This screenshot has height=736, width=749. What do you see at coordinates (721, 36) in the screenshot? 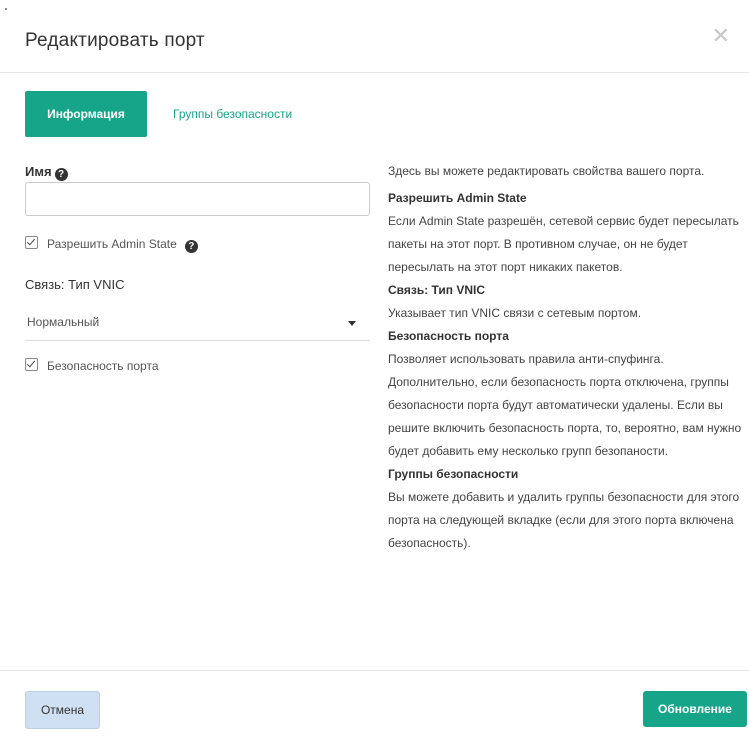
I see `close-icon: ✕` at bounding box center [721, 36].